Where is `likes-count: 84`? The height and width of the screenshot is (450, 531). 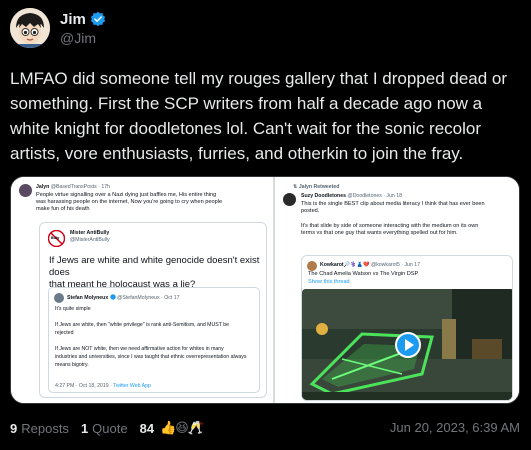
likes-count: 84 is located at coordinates (147, 428).